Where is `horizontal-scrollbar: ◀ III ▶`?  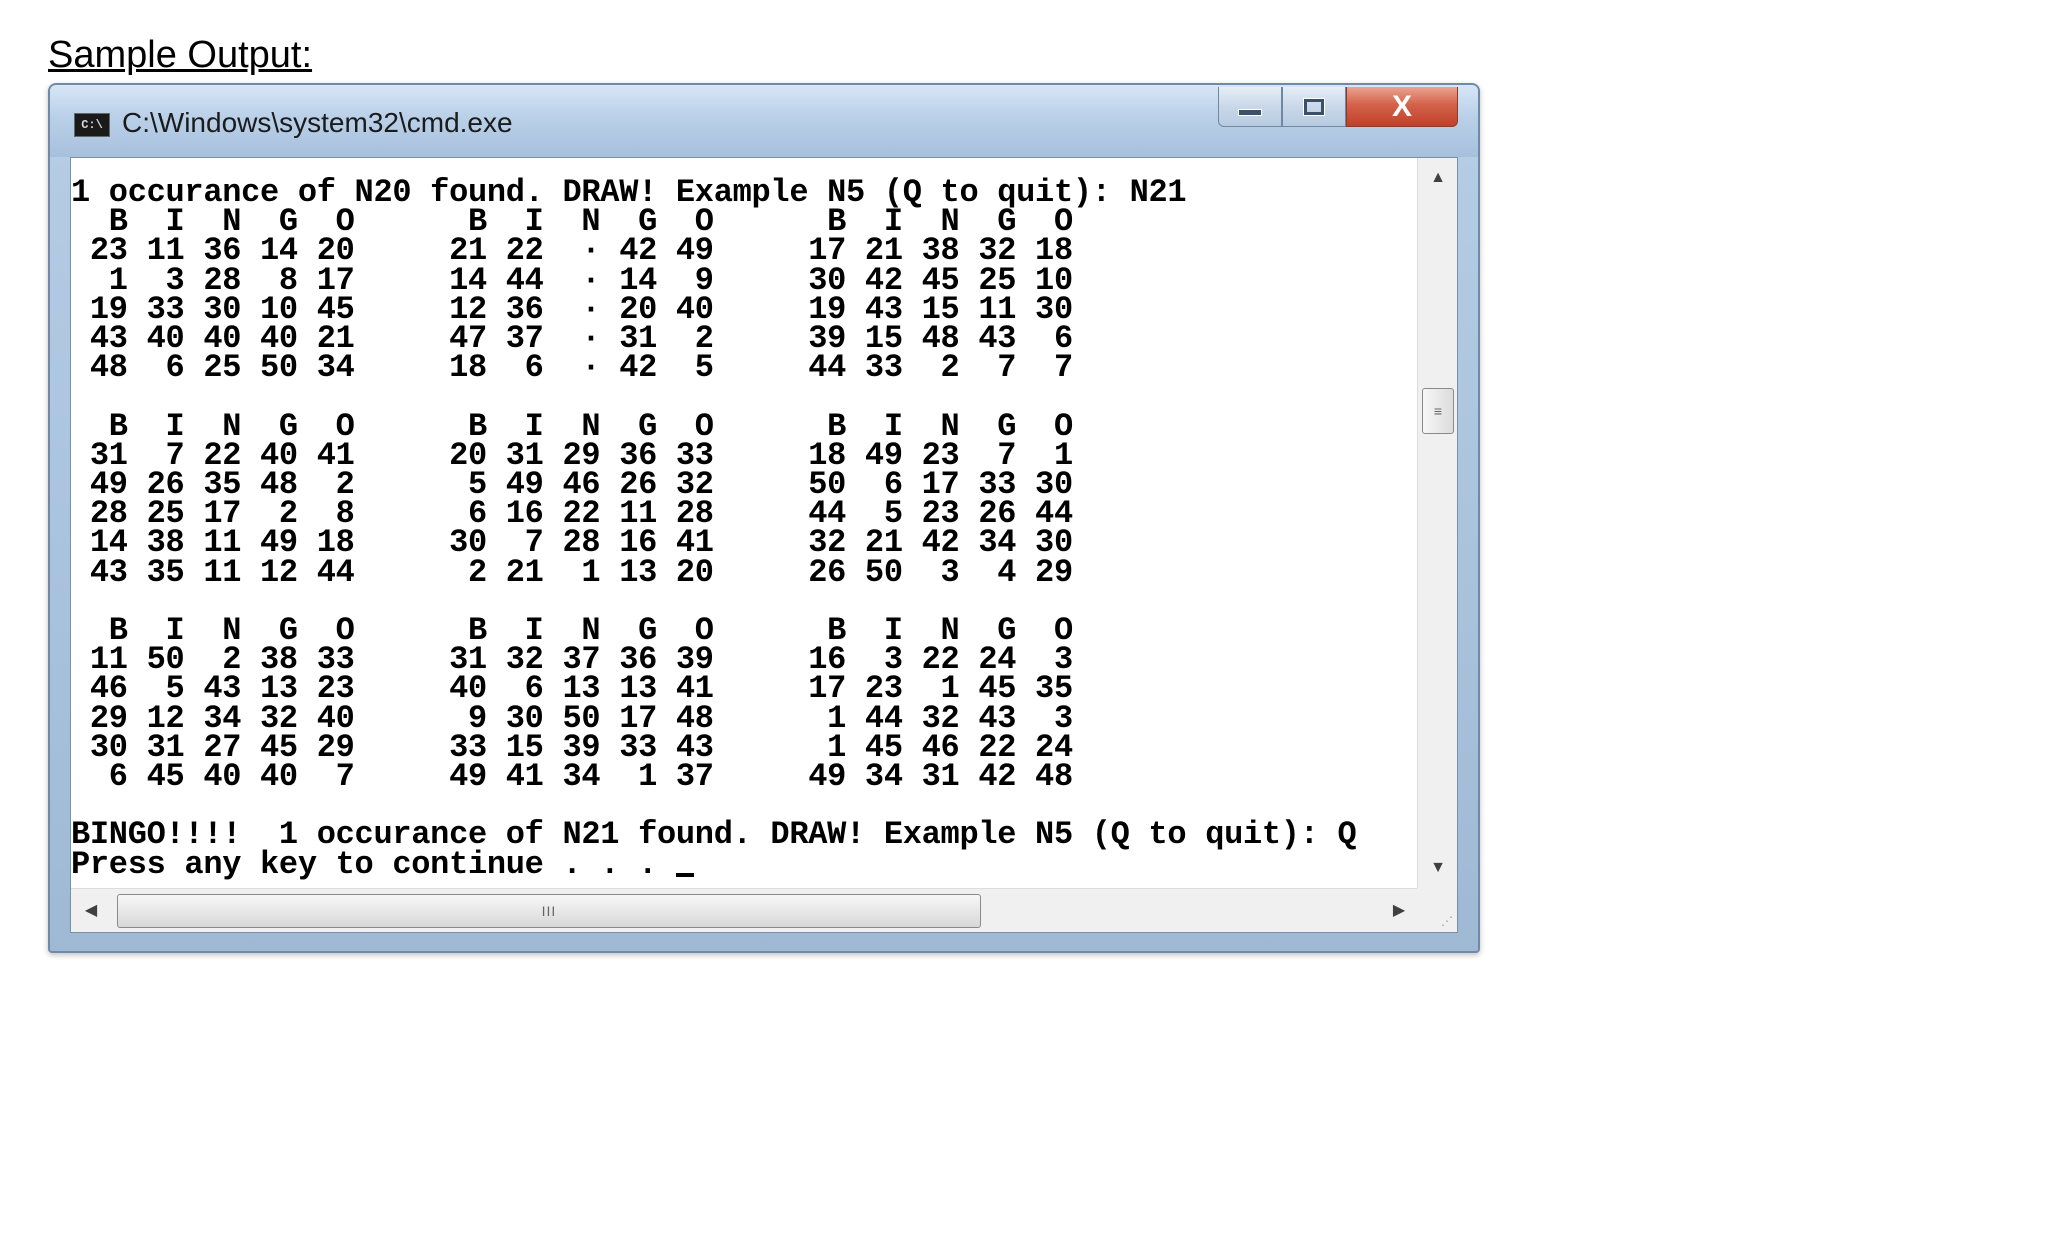 horizontal-scrollbar: ◀ III ▶ is located at coordinates (745, 910).